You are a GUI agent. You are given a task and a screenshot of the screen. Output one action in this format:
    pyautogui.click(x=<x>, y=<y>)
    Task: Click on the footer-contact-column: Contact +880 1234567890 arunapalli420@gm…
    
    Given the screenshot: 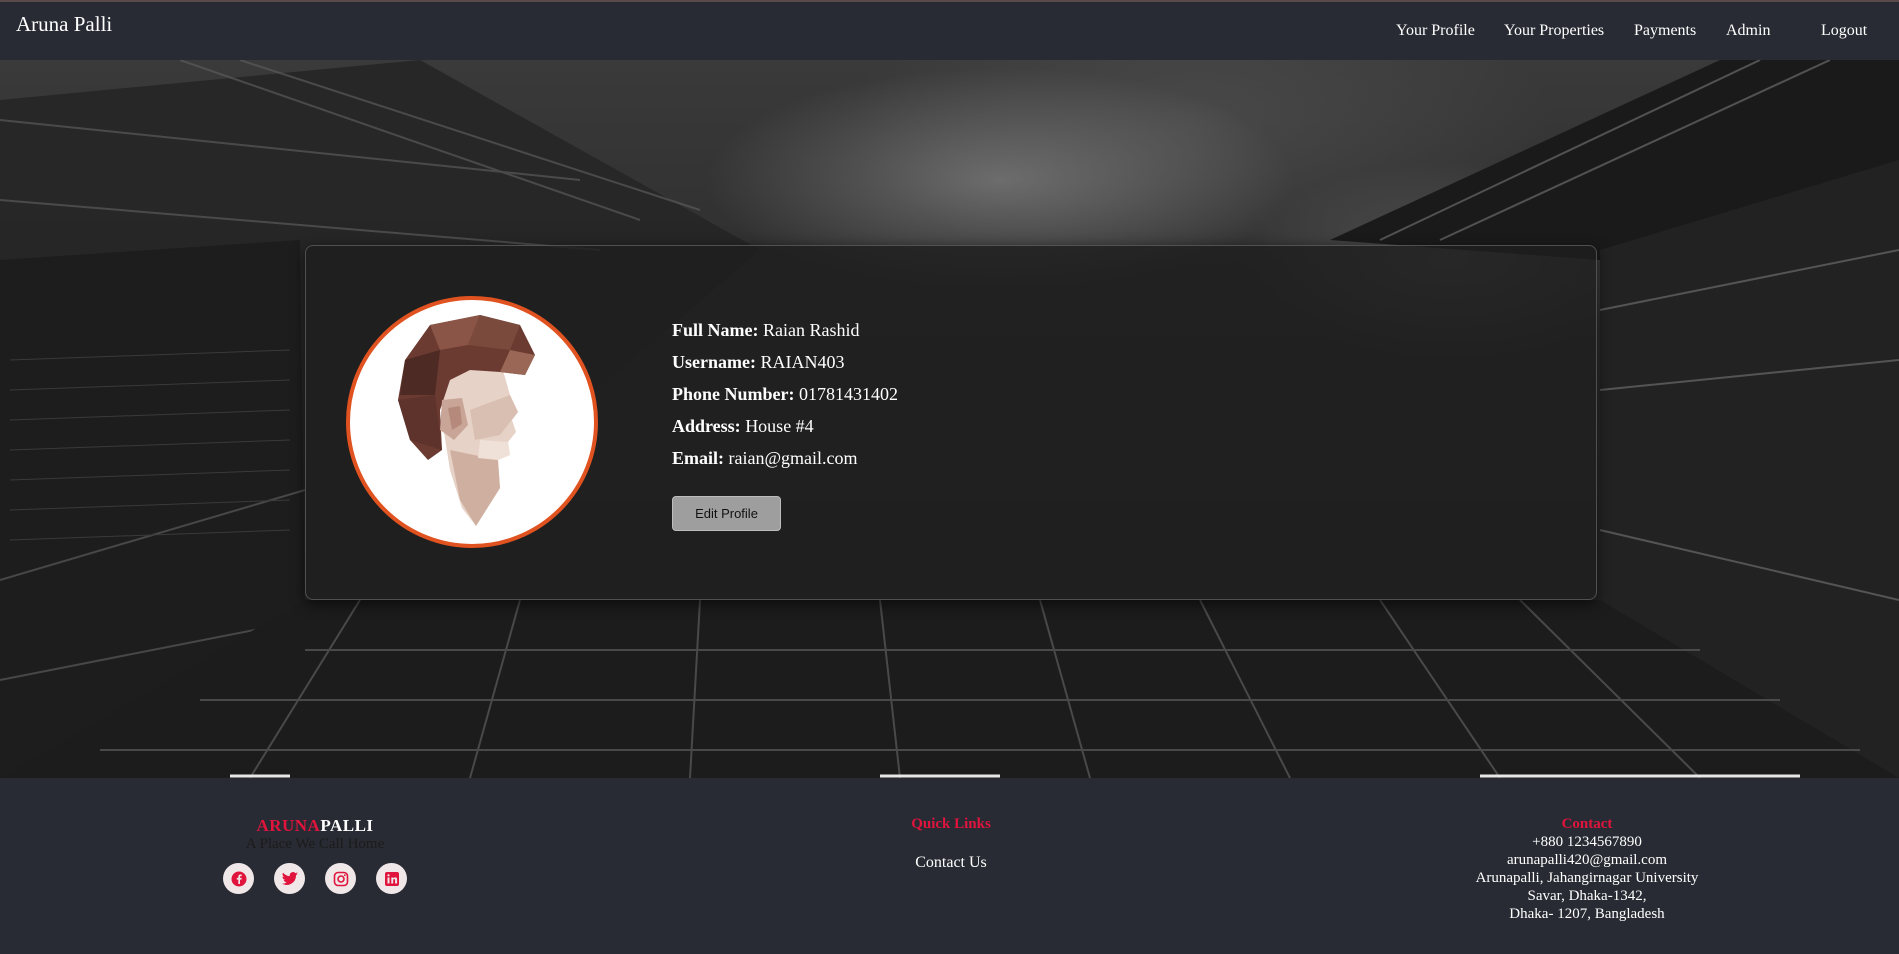 What is the action you would take?
    pyautogui.click(x=1587, y=869)
    